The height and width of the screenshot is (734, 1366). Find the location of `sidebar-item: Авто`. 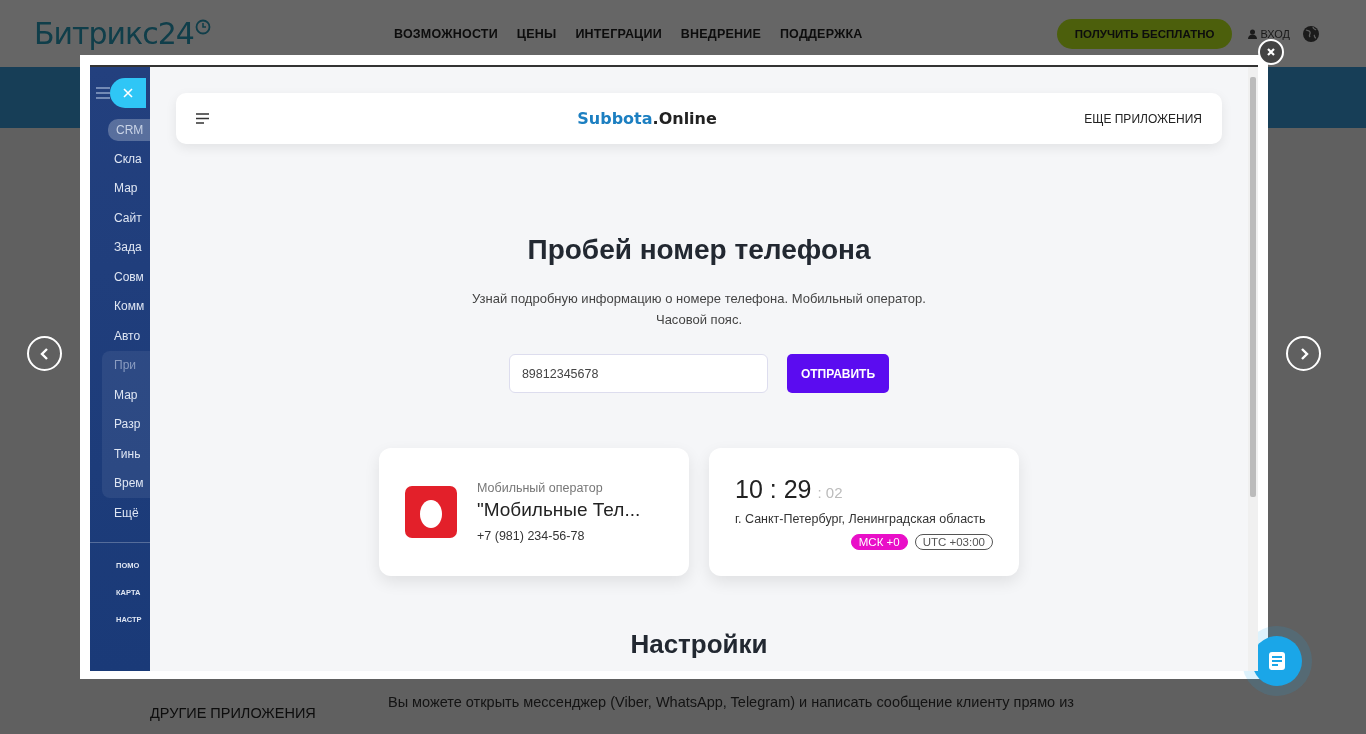

sidebar-item: Авто is located at coordinates (120, 336).